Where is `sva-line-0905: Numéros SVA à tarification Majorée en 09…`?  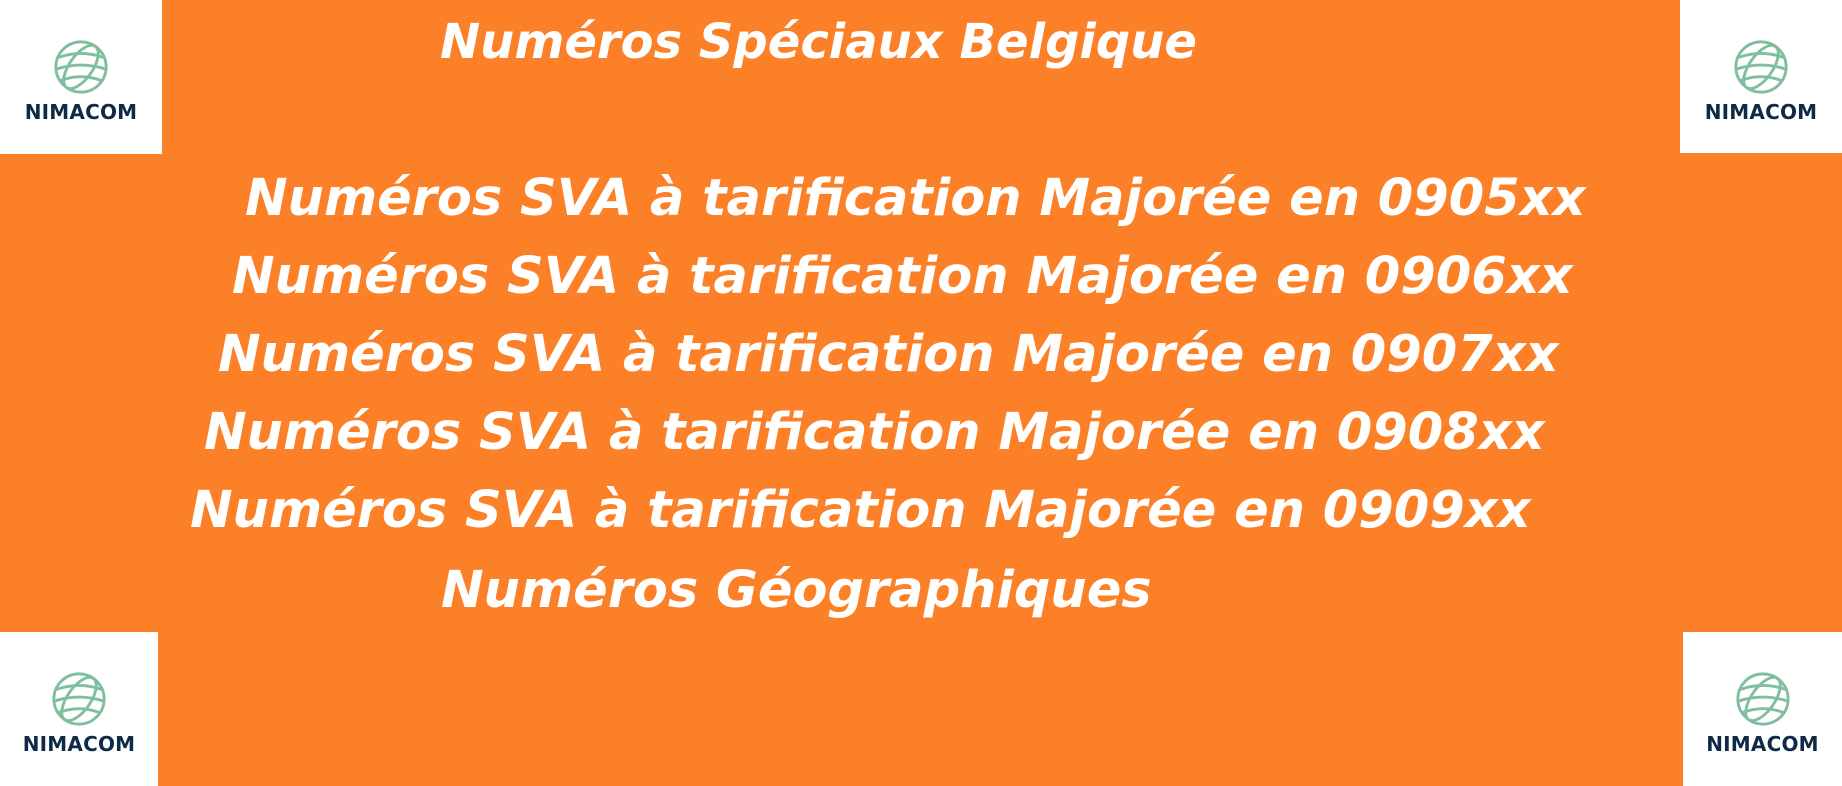
sva-line-0905: Numéros SVA à tarification Majorée en 09… is located at coordinates (915, 198).